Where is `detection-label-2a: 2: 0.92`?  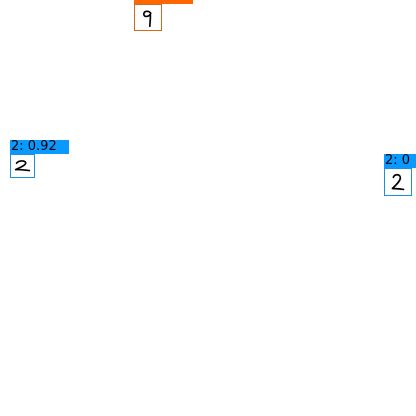
detection-label-2a: 2: 0.92 is located at coordinates (39, 147).